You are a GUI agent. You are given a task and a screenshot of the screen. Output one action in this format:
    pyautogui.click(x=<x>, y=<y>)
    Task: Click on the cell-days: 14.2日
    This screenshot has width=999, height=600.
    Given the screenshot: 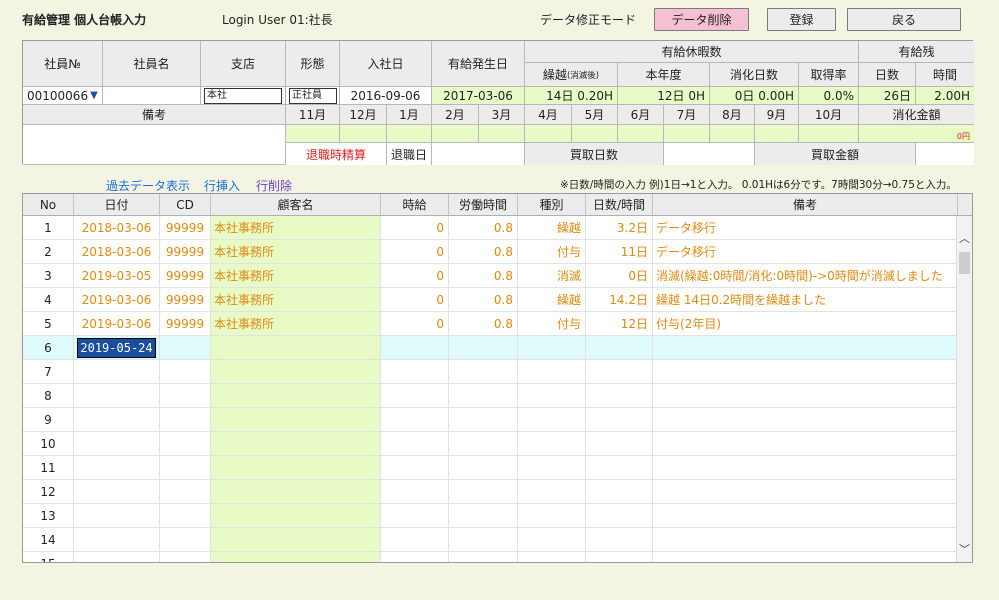 What is the action you would take?
    pyautogui.click(x=619, y=300)
    